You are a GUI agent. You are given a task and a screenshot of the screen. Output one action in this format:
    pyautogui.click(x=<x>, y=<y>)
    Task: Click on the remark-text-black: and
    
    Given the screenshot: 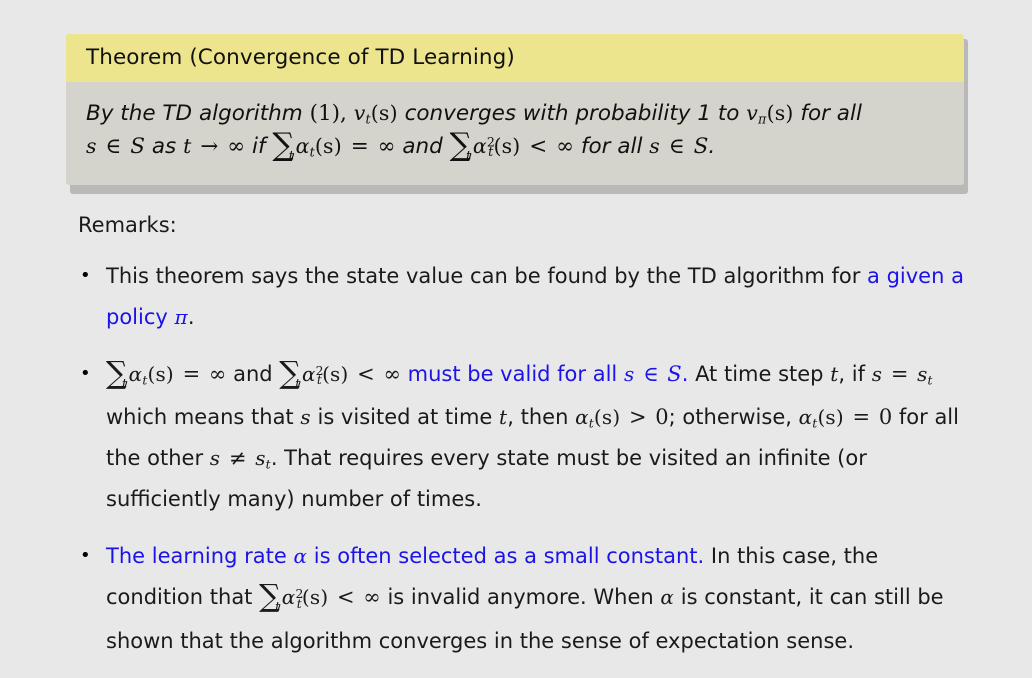 What is the action you would take?
    pyautogui.click(x=253, y=373)
    